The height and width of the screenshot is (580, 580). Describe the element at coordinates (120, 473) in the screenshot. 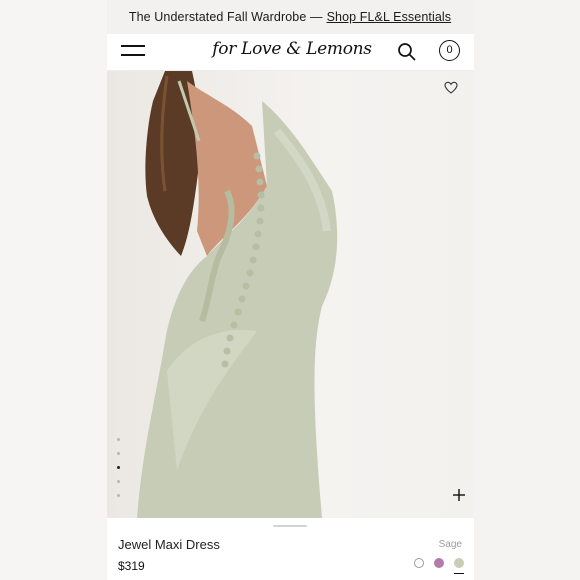

I see `gallery-pagination` at that location.